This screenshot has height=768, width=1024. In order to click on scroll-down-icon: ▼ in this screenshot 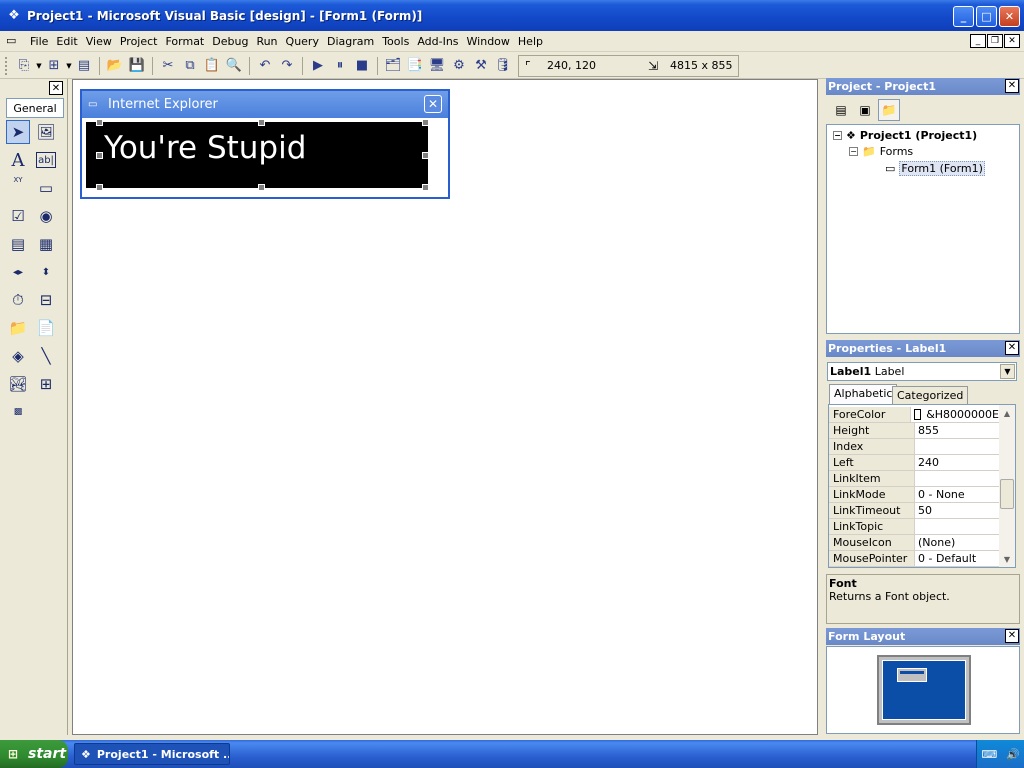, I will do `click(1007, 559)`.